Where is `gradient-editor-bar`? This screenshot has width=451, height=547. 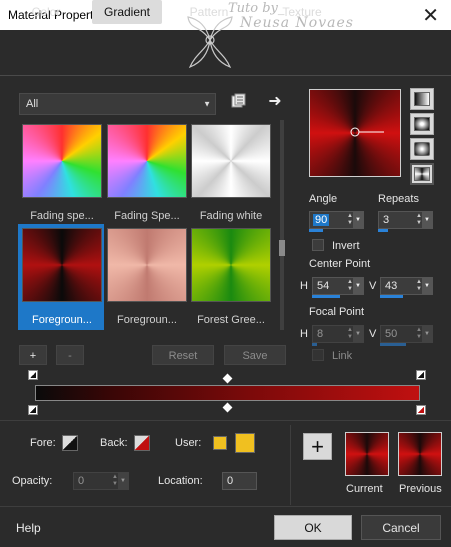
gradient-editor-bar is located at coordinates (227, 393).